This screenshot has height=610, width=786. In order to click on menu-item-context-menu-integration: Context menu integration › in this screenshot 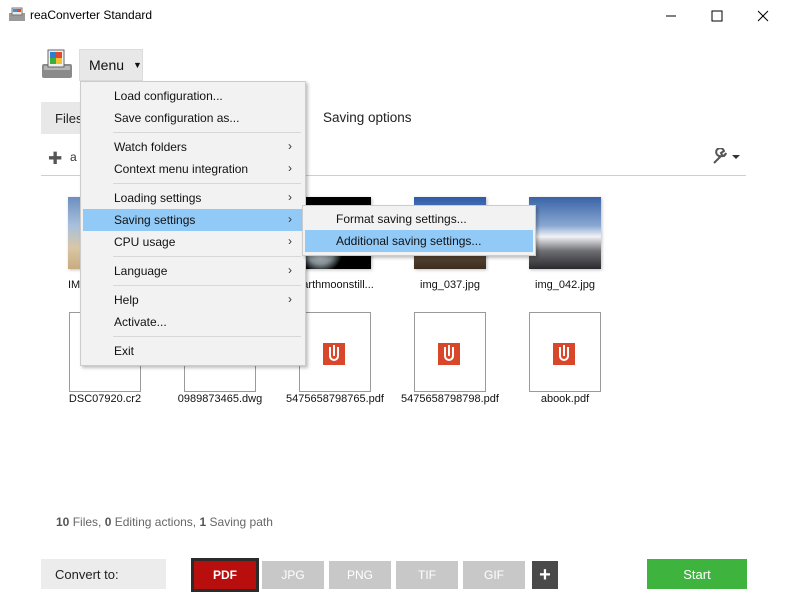, I will do `click(192, 169)`.